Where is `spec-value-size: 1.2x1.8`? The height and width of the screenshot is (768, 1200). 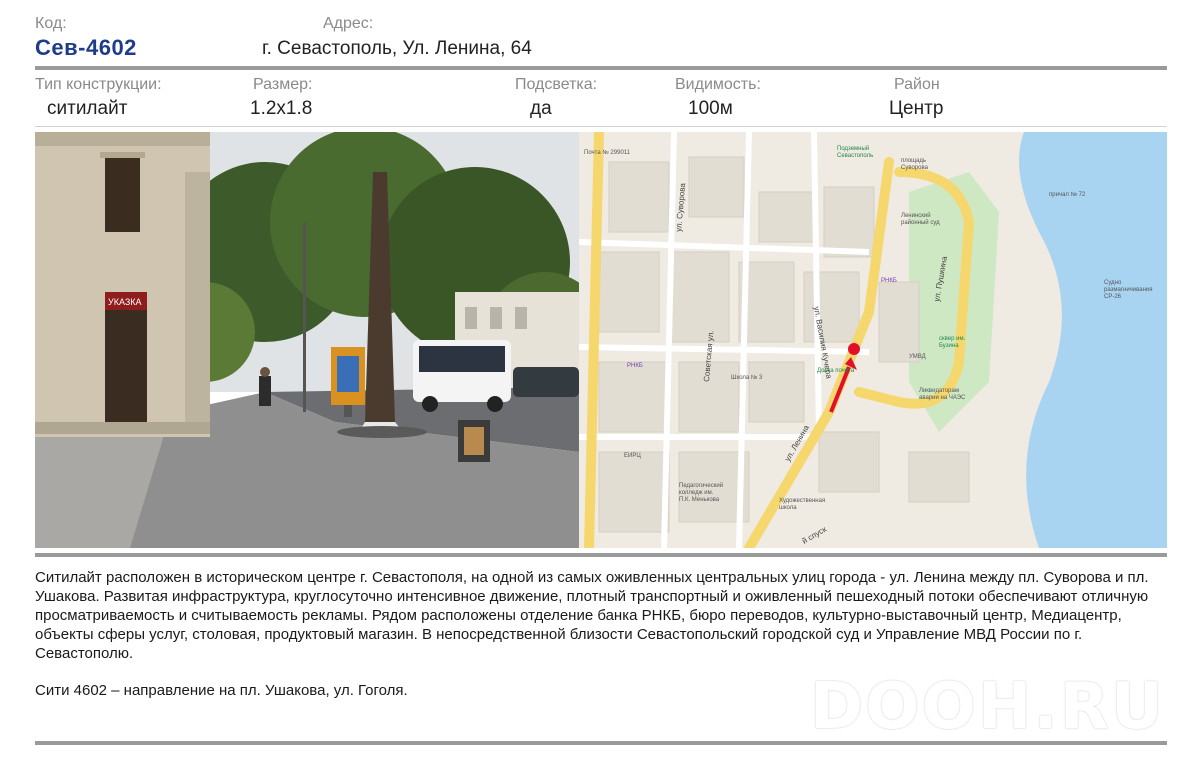
spec-value-size: 1.2x1.8 is located at coordinates (281, 108).